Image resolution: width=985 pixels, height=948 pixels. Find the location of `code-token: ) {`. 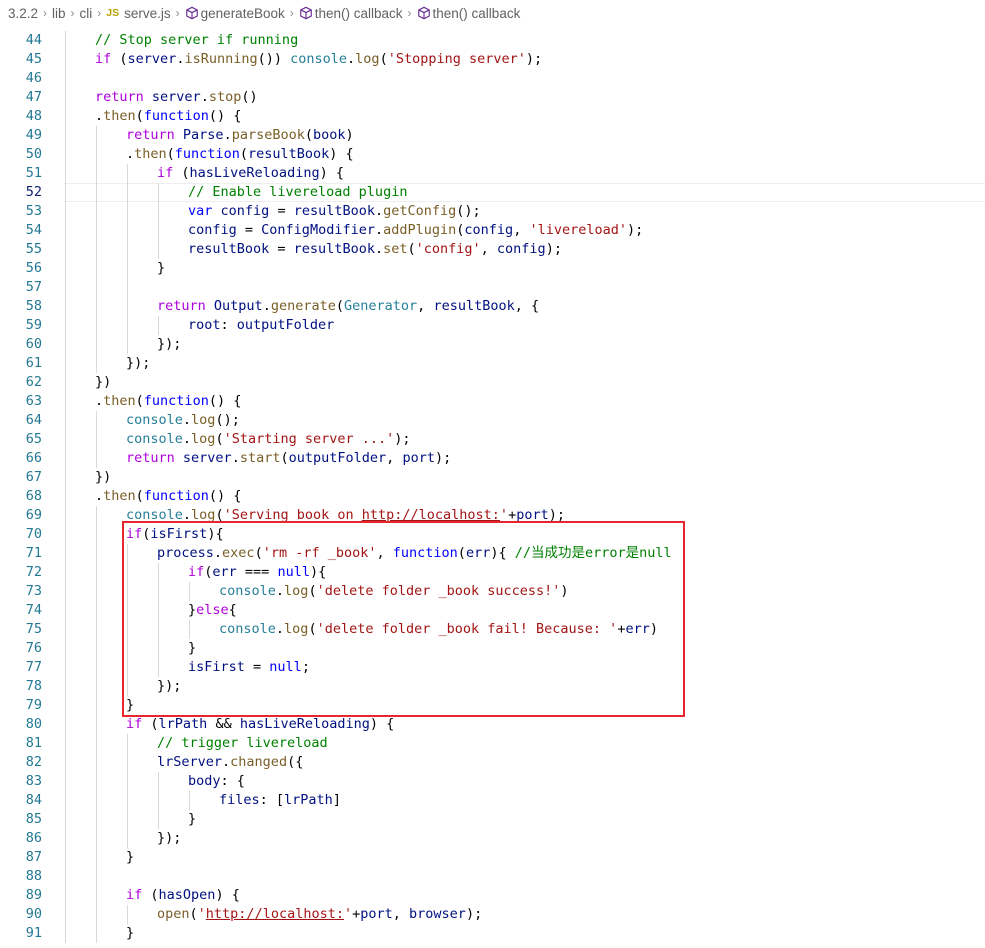

code-token: ) { is located at coordinates (382, 724).